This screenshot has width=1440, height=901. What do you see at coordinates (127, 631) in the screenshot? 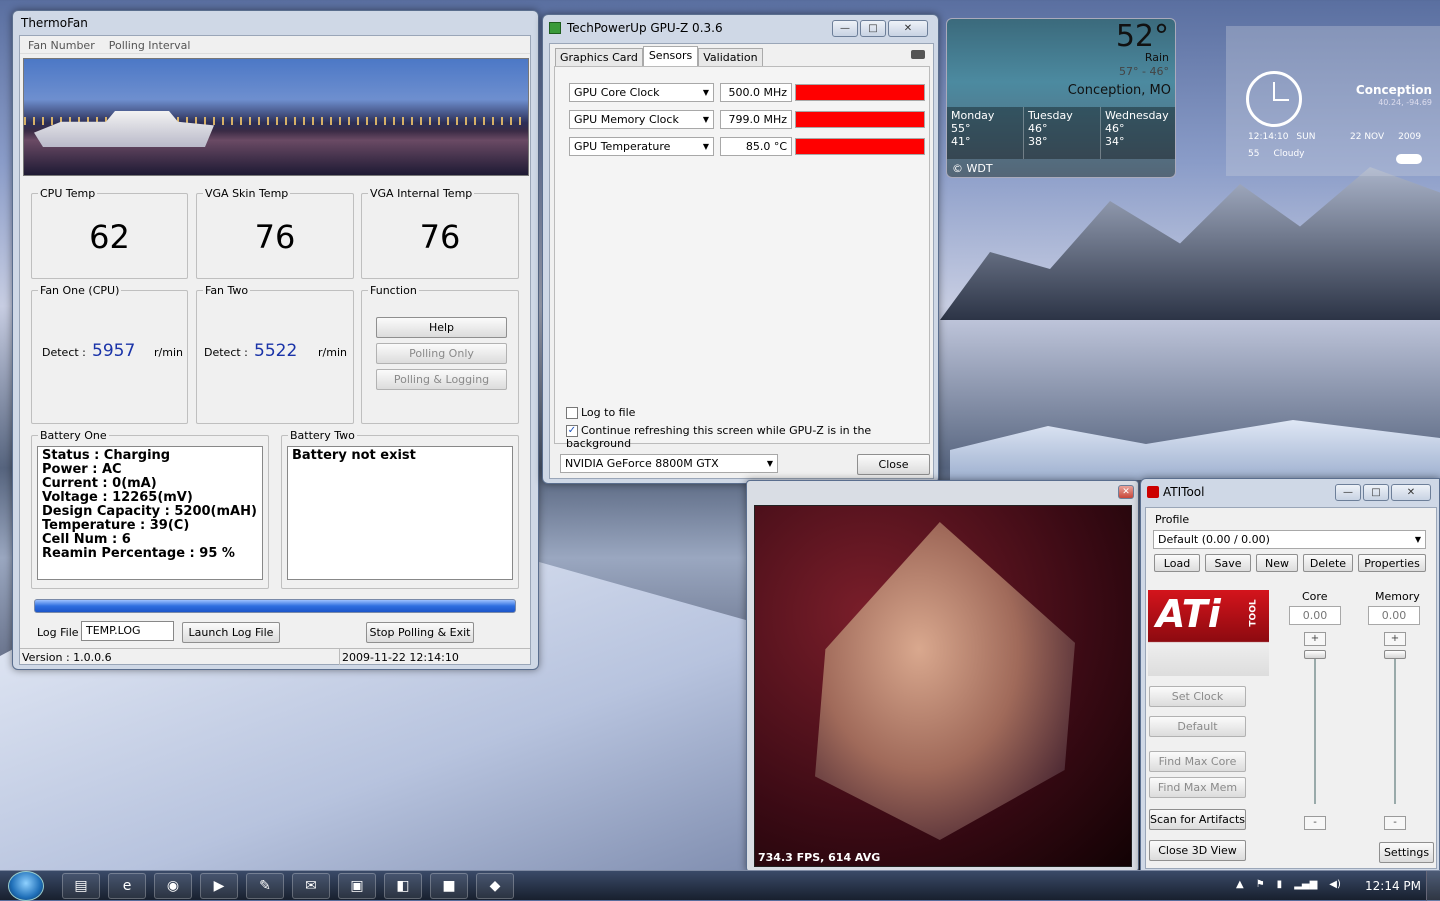
I see `log-file-input: TEMP.LOG` at bounding box center [127, 631].